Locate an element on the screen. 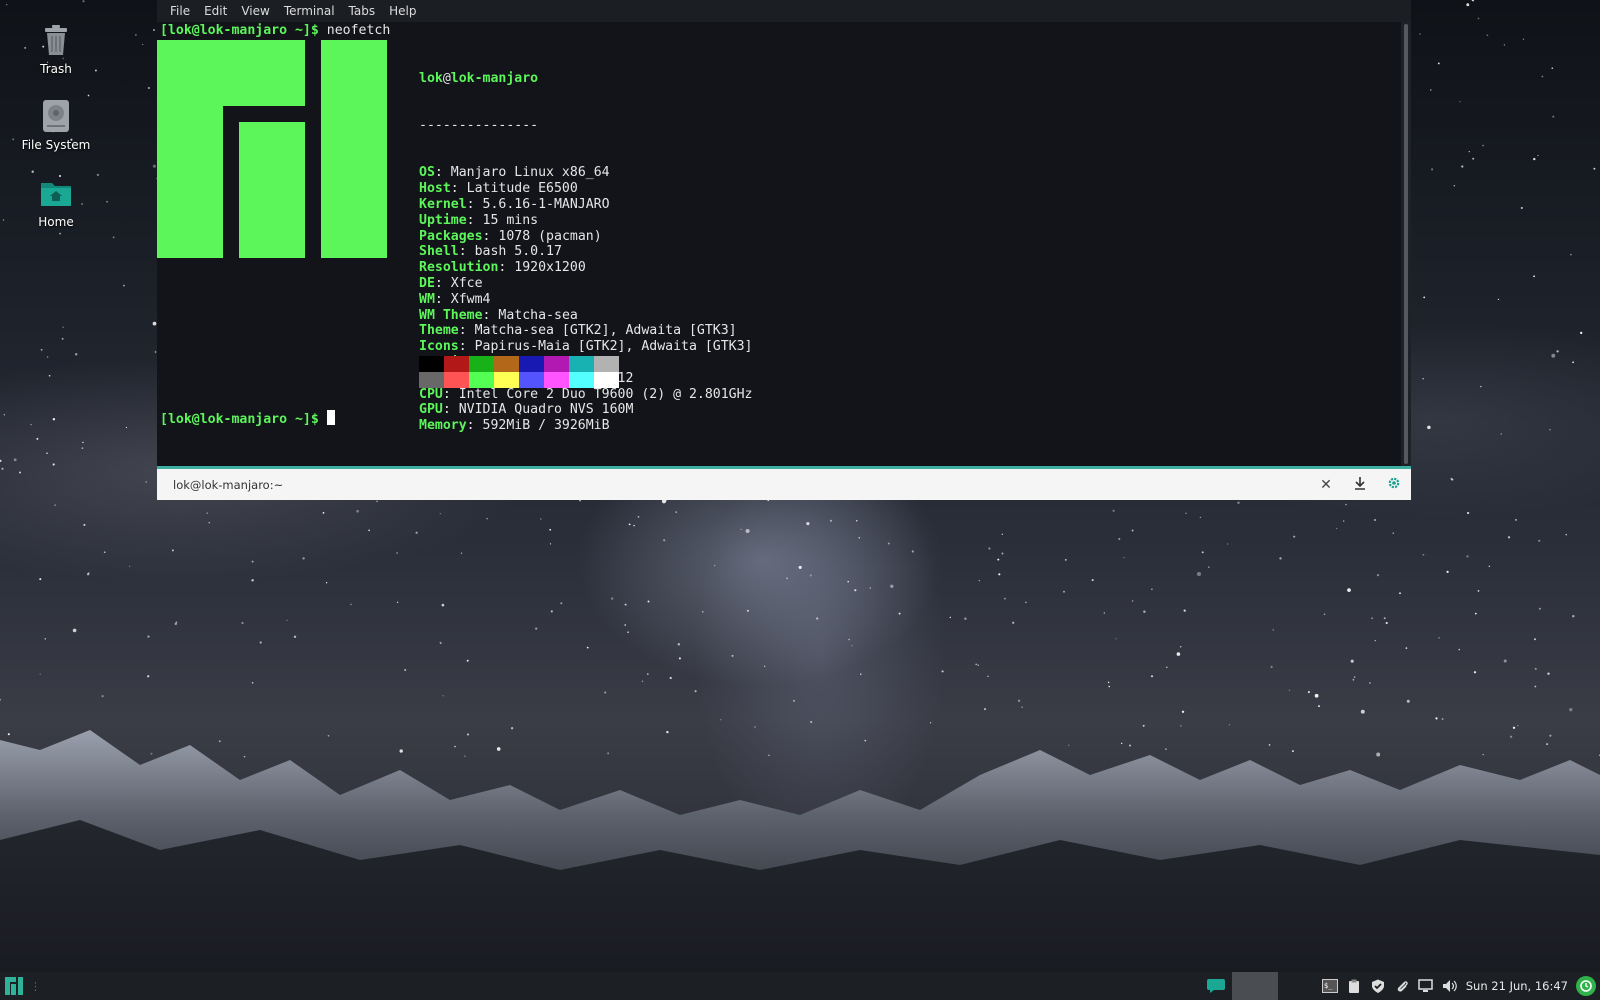  info-key: CPU is located at coordinates (431, 394).